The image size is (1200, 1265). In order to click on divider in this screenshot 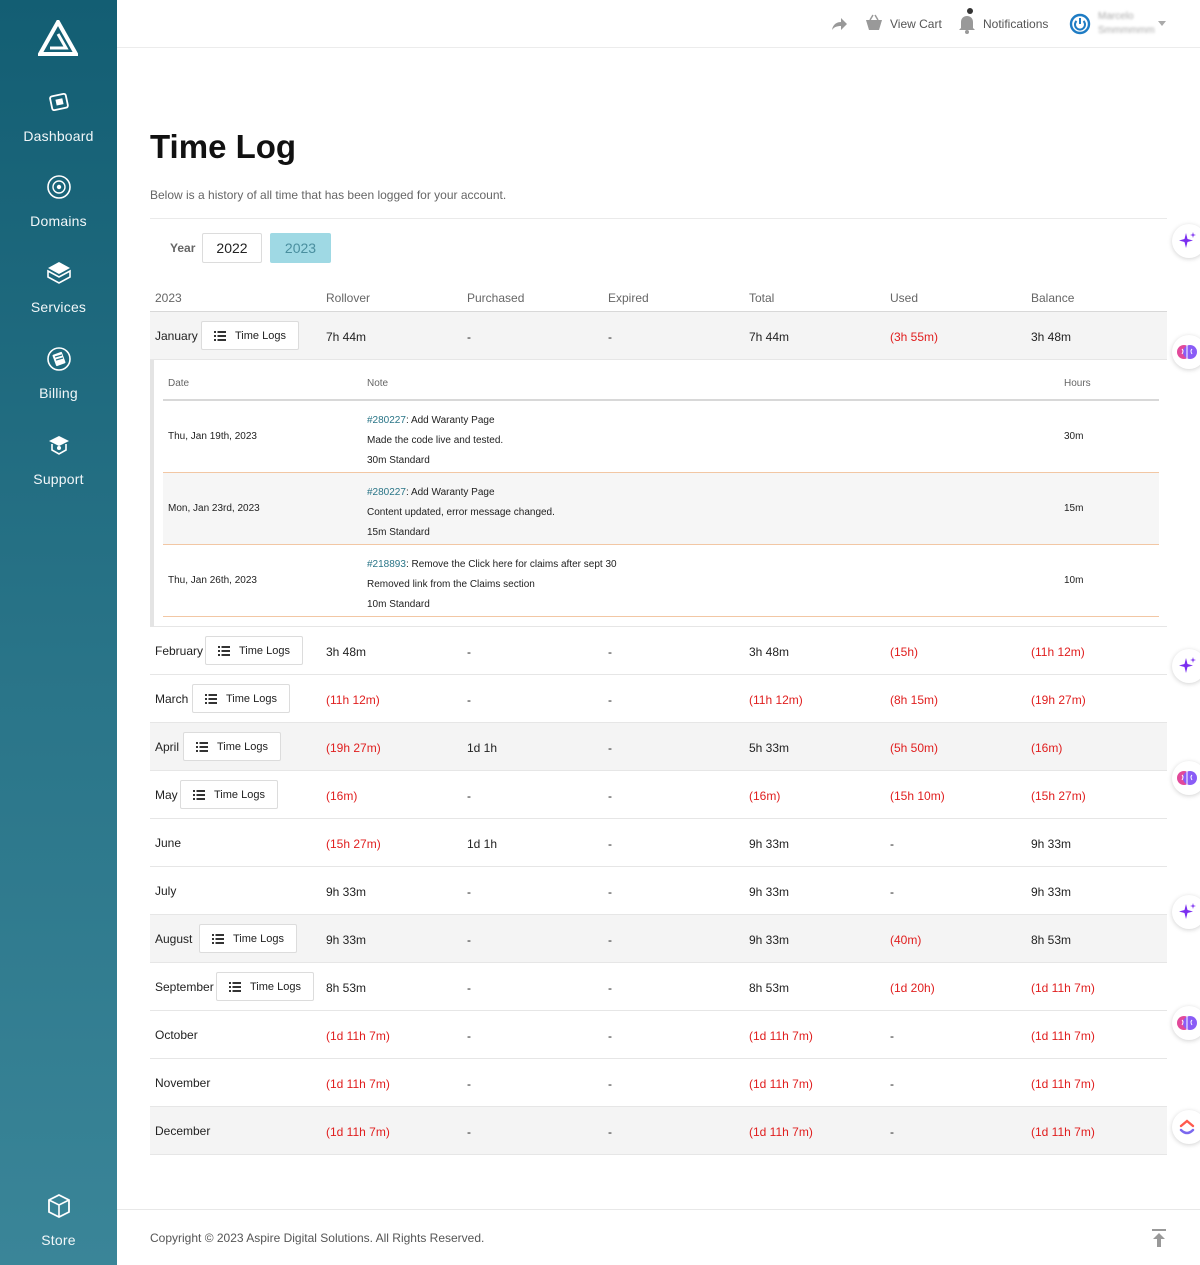, I will do `click(658, 218)`.